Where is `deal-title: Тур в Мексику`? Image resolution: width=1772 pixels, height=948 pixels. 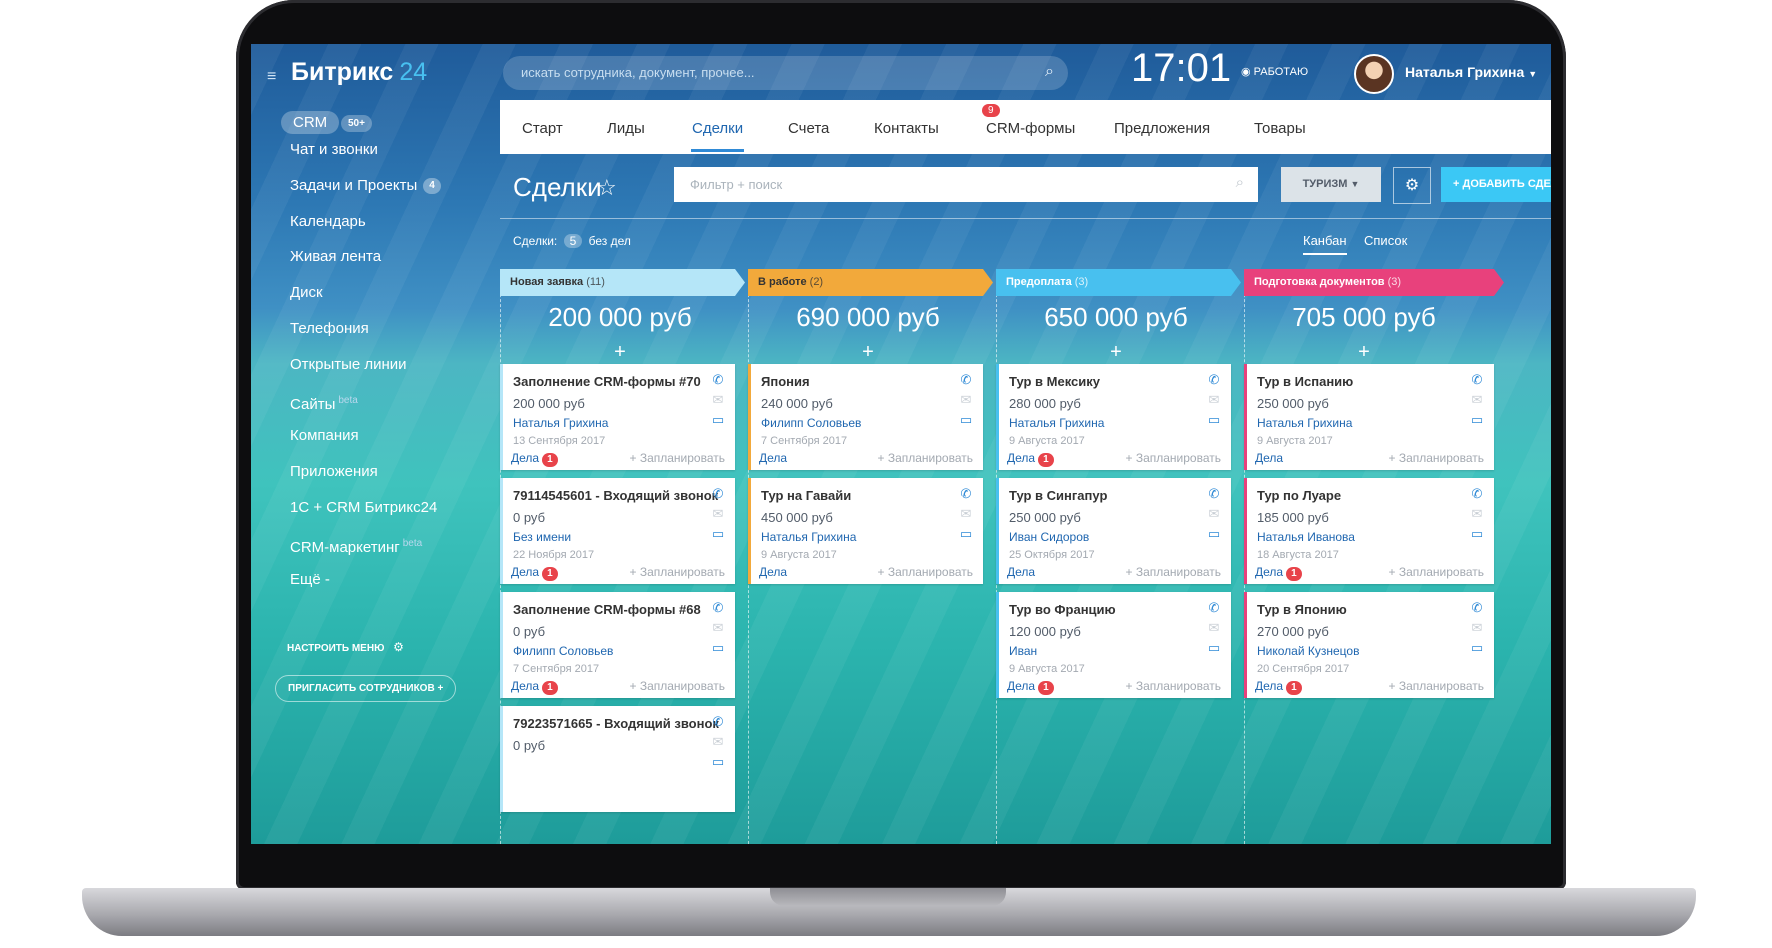 deal-title: Тур в Мексику is located at coordinates (1054, 381).